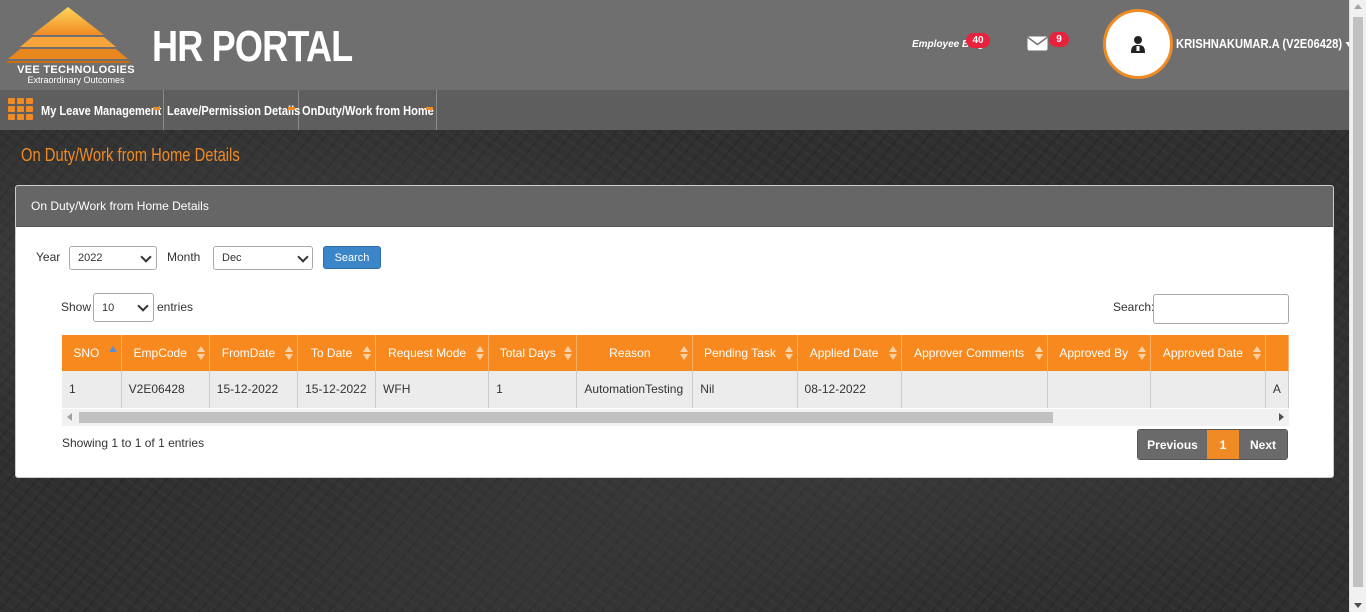  What do you see at coordinates (1059, 39) in the screenshot?
I see `mail-count-badge: 9` at bounding box center [1059, 39].